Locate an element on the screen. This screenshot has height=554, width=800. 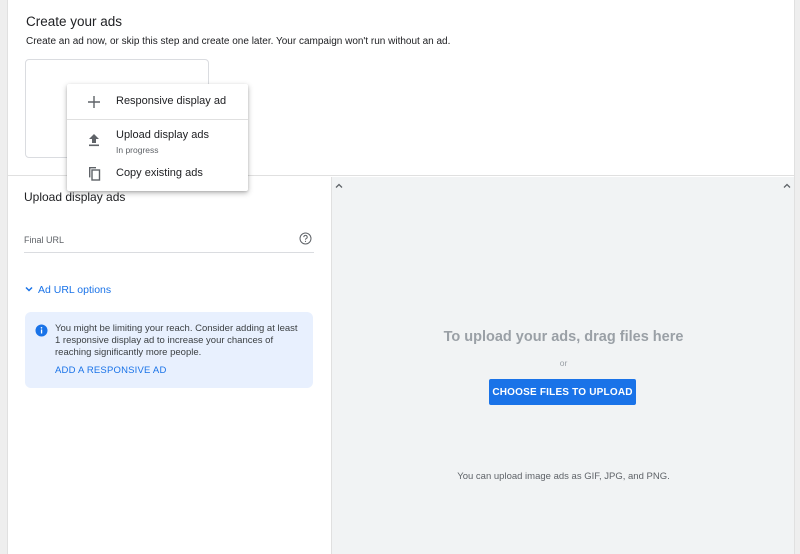
menu-item-label: Upload display ads is located at coordinates (162, 135).